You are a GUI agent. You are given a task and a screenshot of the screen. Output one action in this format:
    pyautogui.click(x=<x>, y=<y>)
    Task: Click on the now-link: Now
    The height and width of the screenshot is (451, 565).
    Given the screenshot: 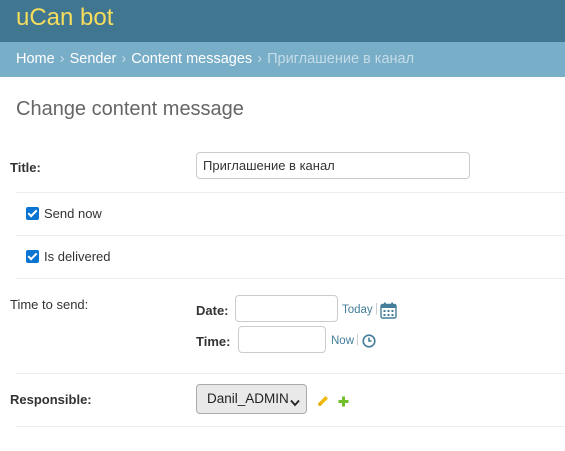 What is the action you would take?
    pyautogui.click(x=342, y=341)
    